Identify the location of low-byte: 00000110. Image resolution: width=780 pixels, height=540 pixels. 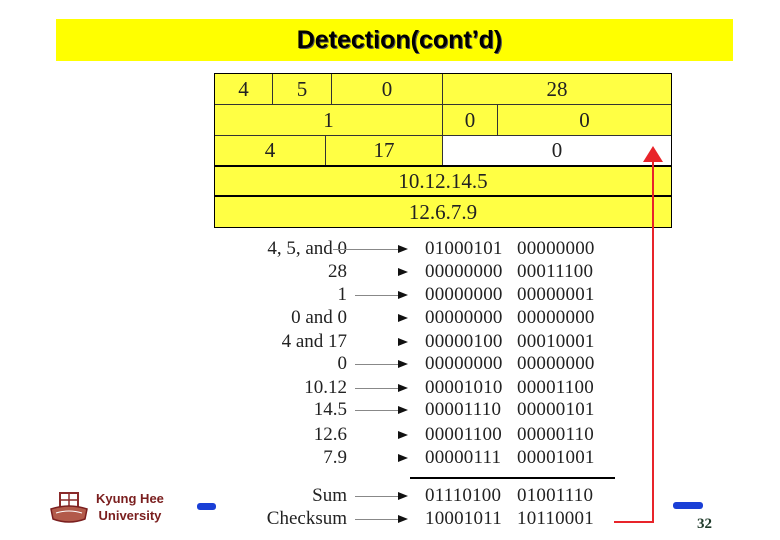
(555, 434).